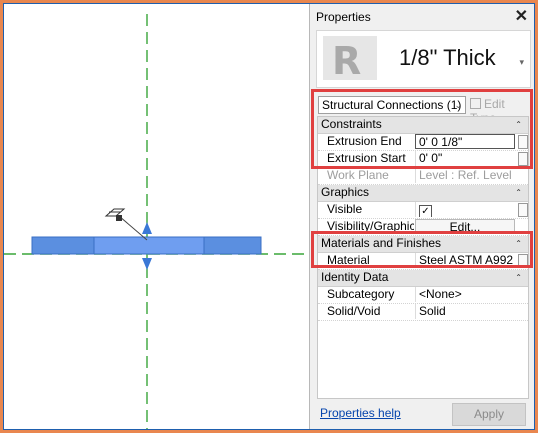 Image resolution: width=538 pixels, height=433 pixels. What do you see at coordinates (354, 311) in the screenshot?
I see `row-label: Solid/Void` at bounding box center [354, 311].